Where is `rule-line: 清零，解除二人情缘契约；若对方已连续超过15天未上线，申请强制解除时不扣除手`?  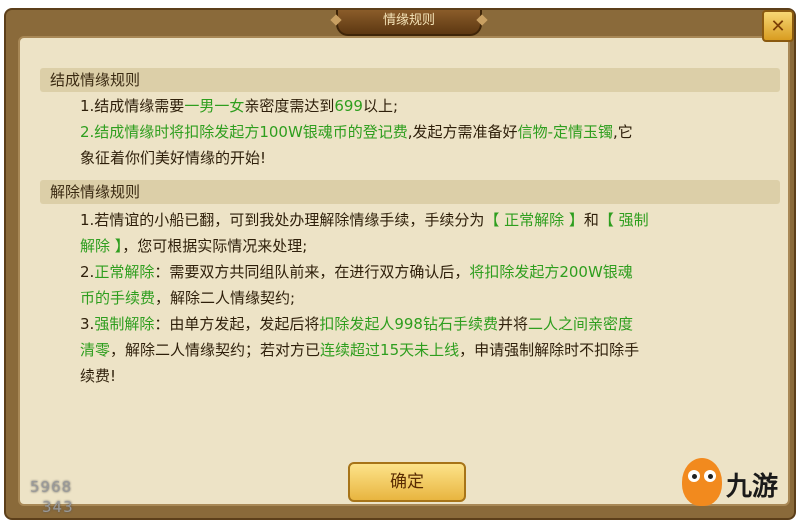
rule-line: 清零，解除二人情缘契约；若对方已连续超过15天未上线，申请强制解除时不扣除手 is located at coordinates (359, 350).